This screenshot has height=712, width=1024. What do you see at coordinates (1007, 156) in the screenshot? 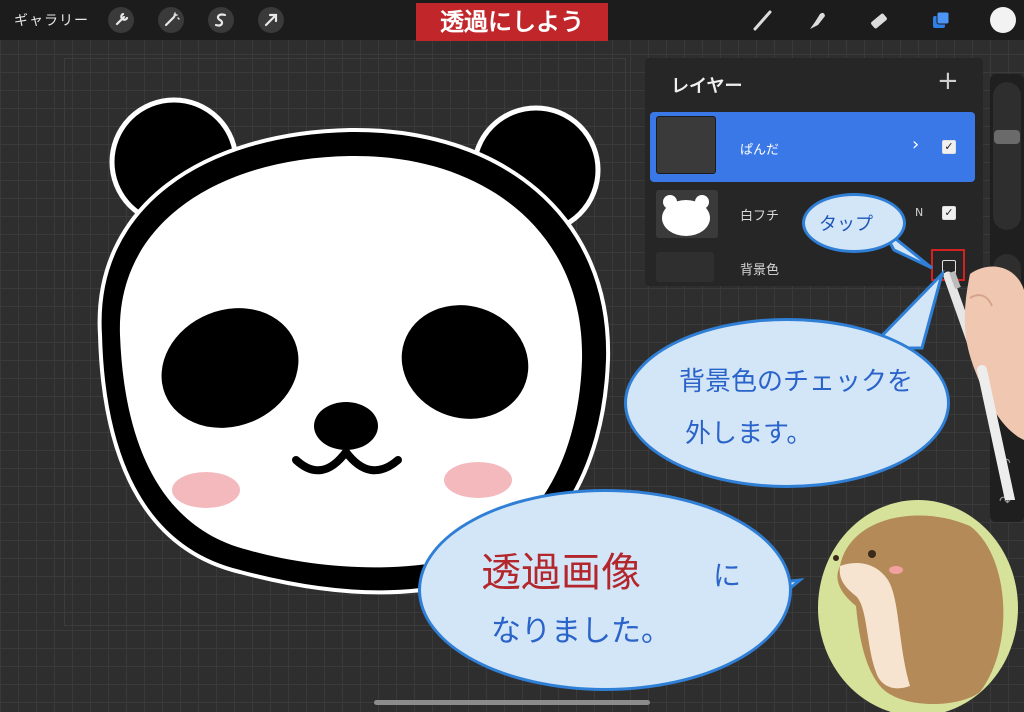
I see `brush-size-slider` at bounding box center [1007, 156].